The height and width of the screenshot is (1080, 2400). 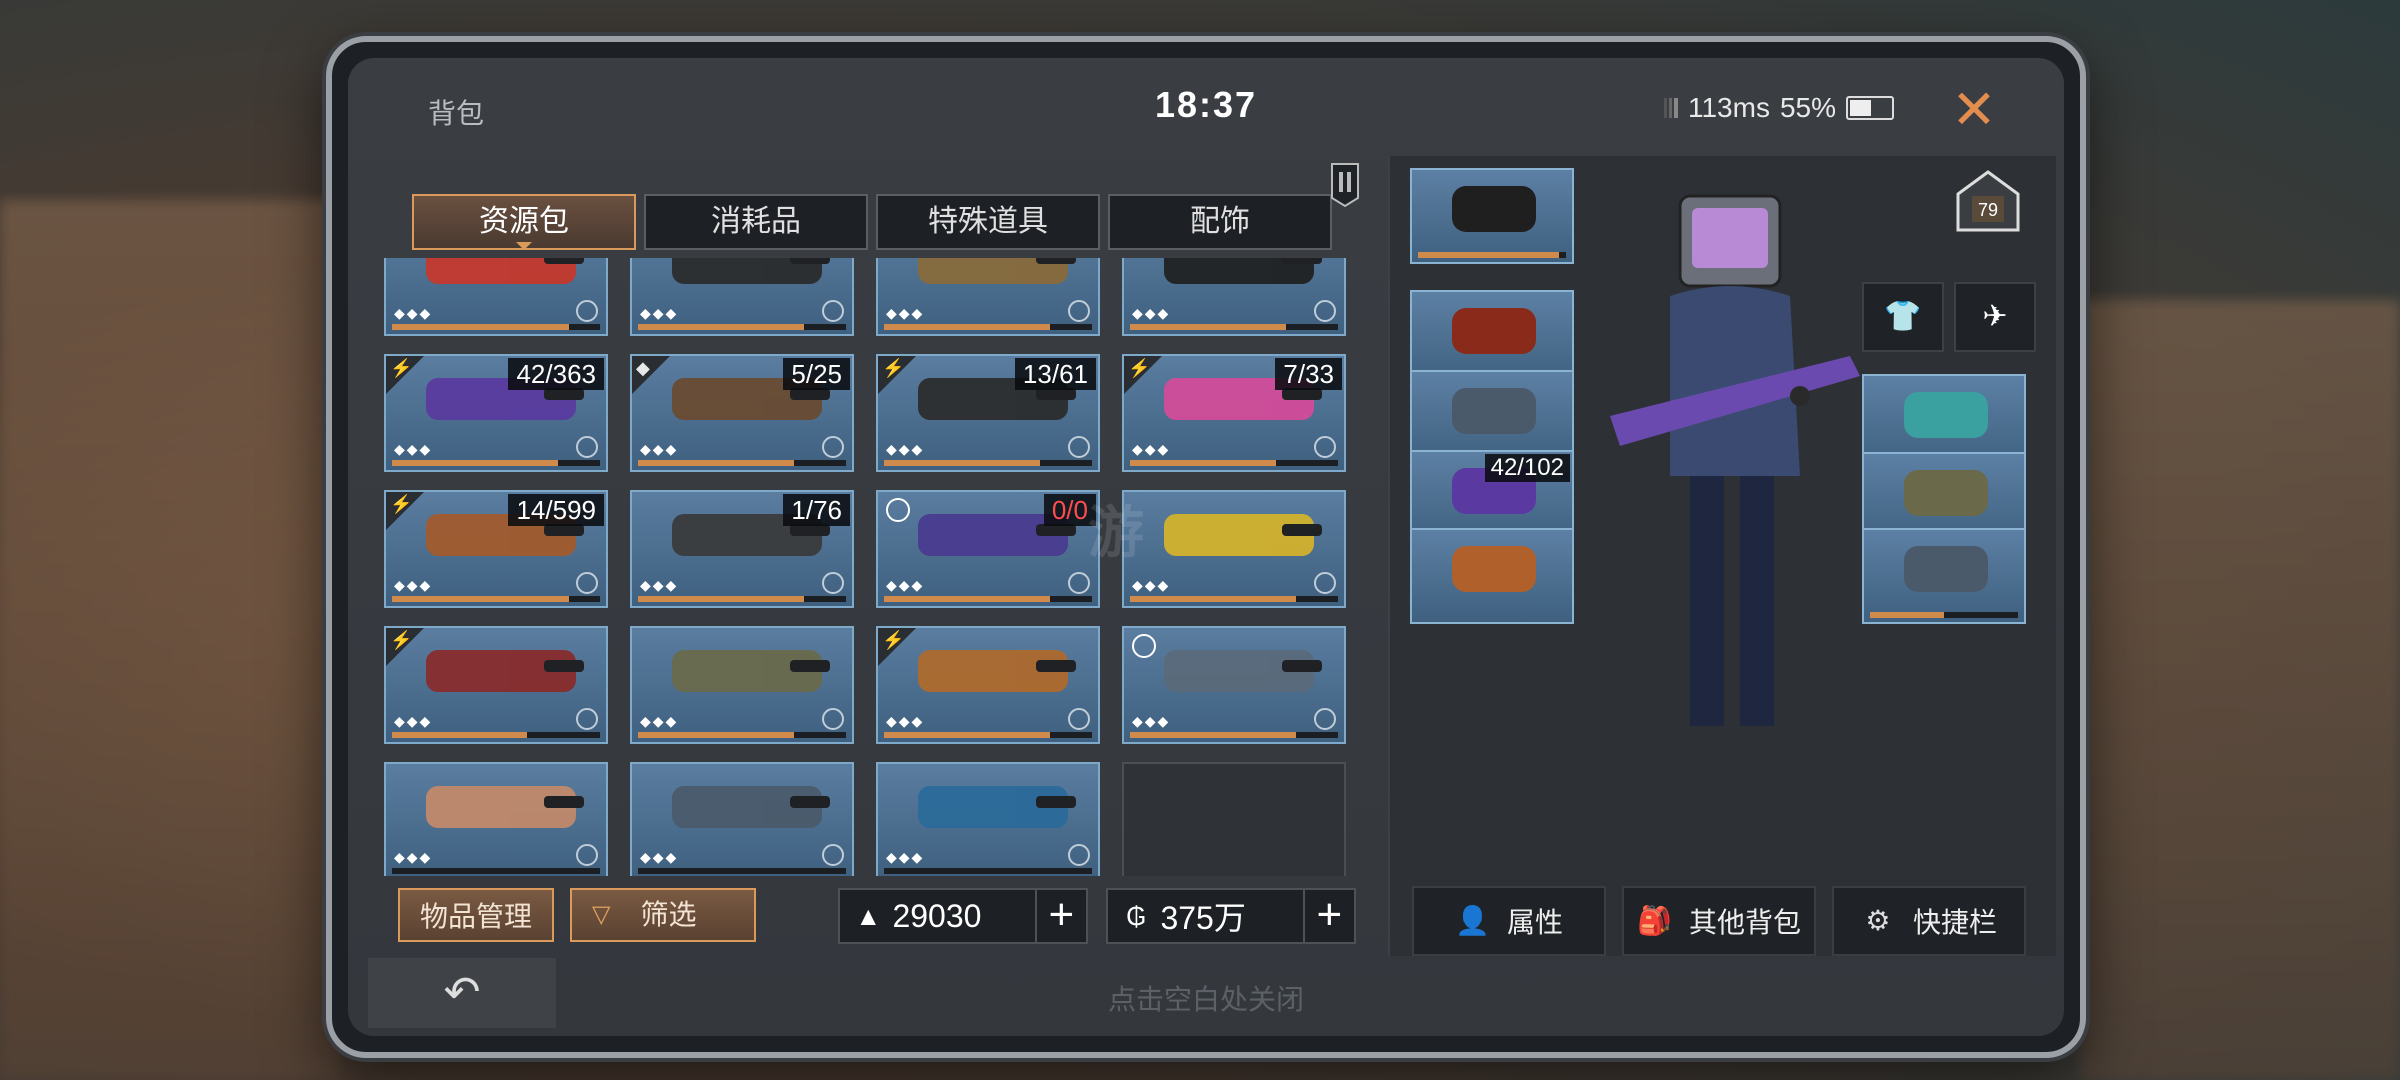 What do you see at coordinates (1946, 415) in the screenshot?
I see `ring-slot-icon` at bounding box center [1946, 415].